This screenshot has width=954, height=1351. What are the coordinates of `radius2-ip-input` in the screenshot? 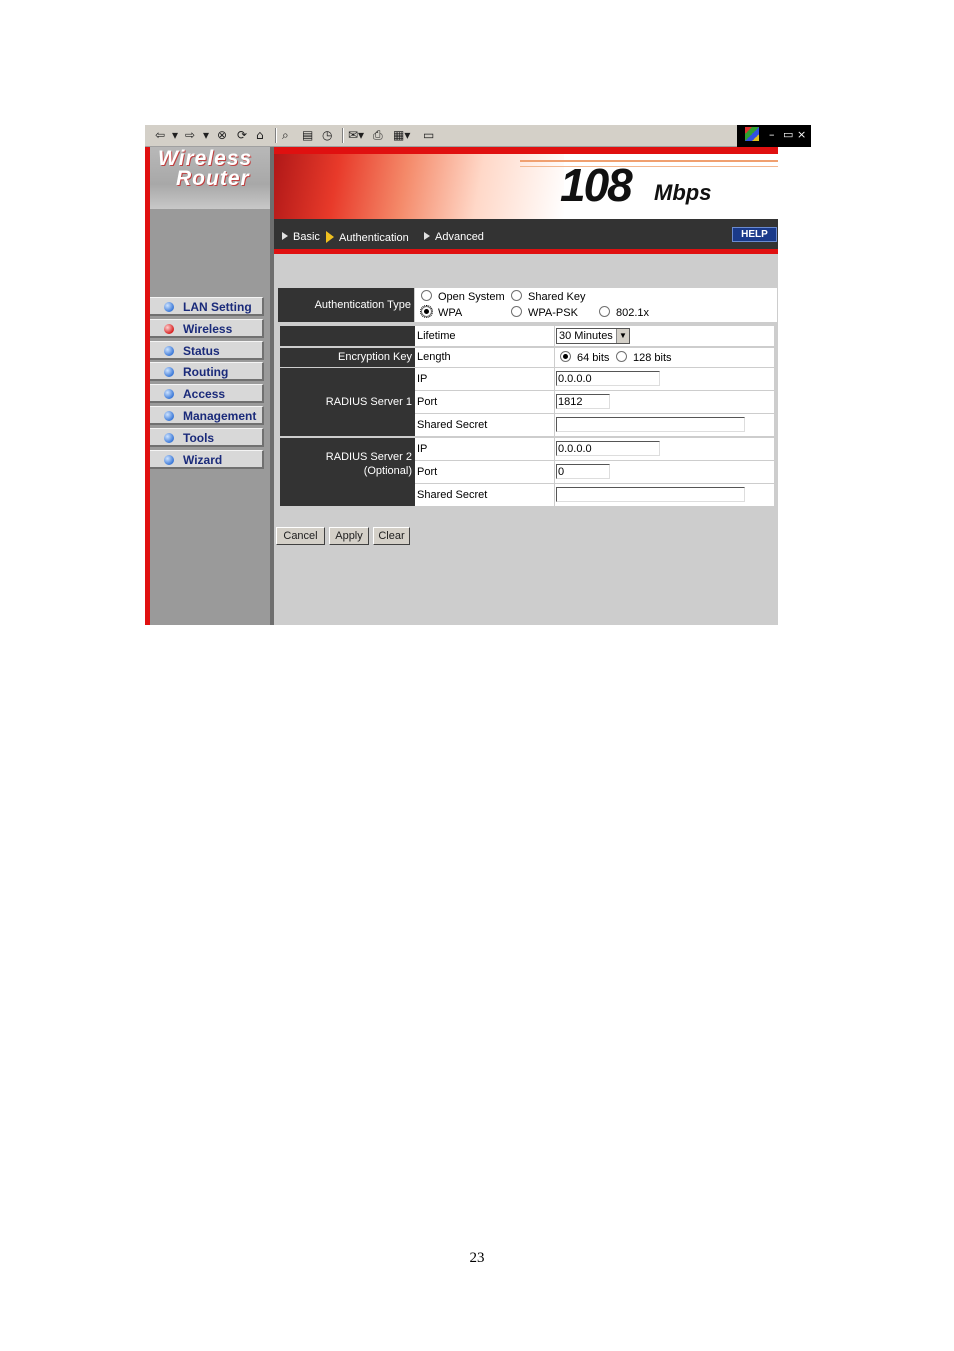 It's located at (608, 448).